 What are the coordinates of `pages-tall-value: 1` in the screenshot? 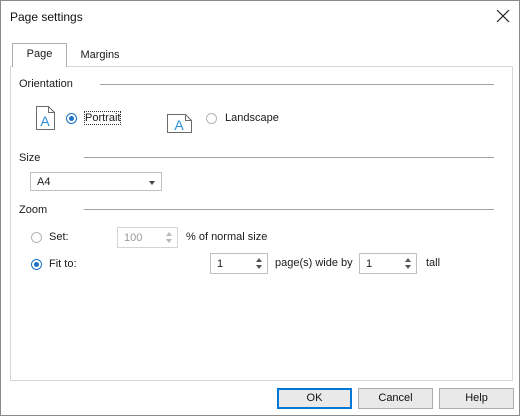 It's located at (369, 264).